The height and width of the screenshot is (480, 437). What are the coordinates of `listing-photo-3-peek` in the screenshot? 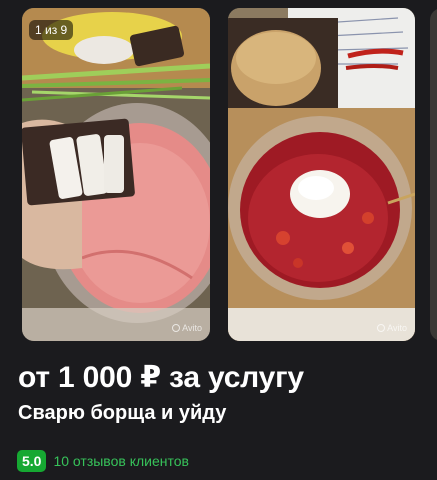 It's located at (433, 174).